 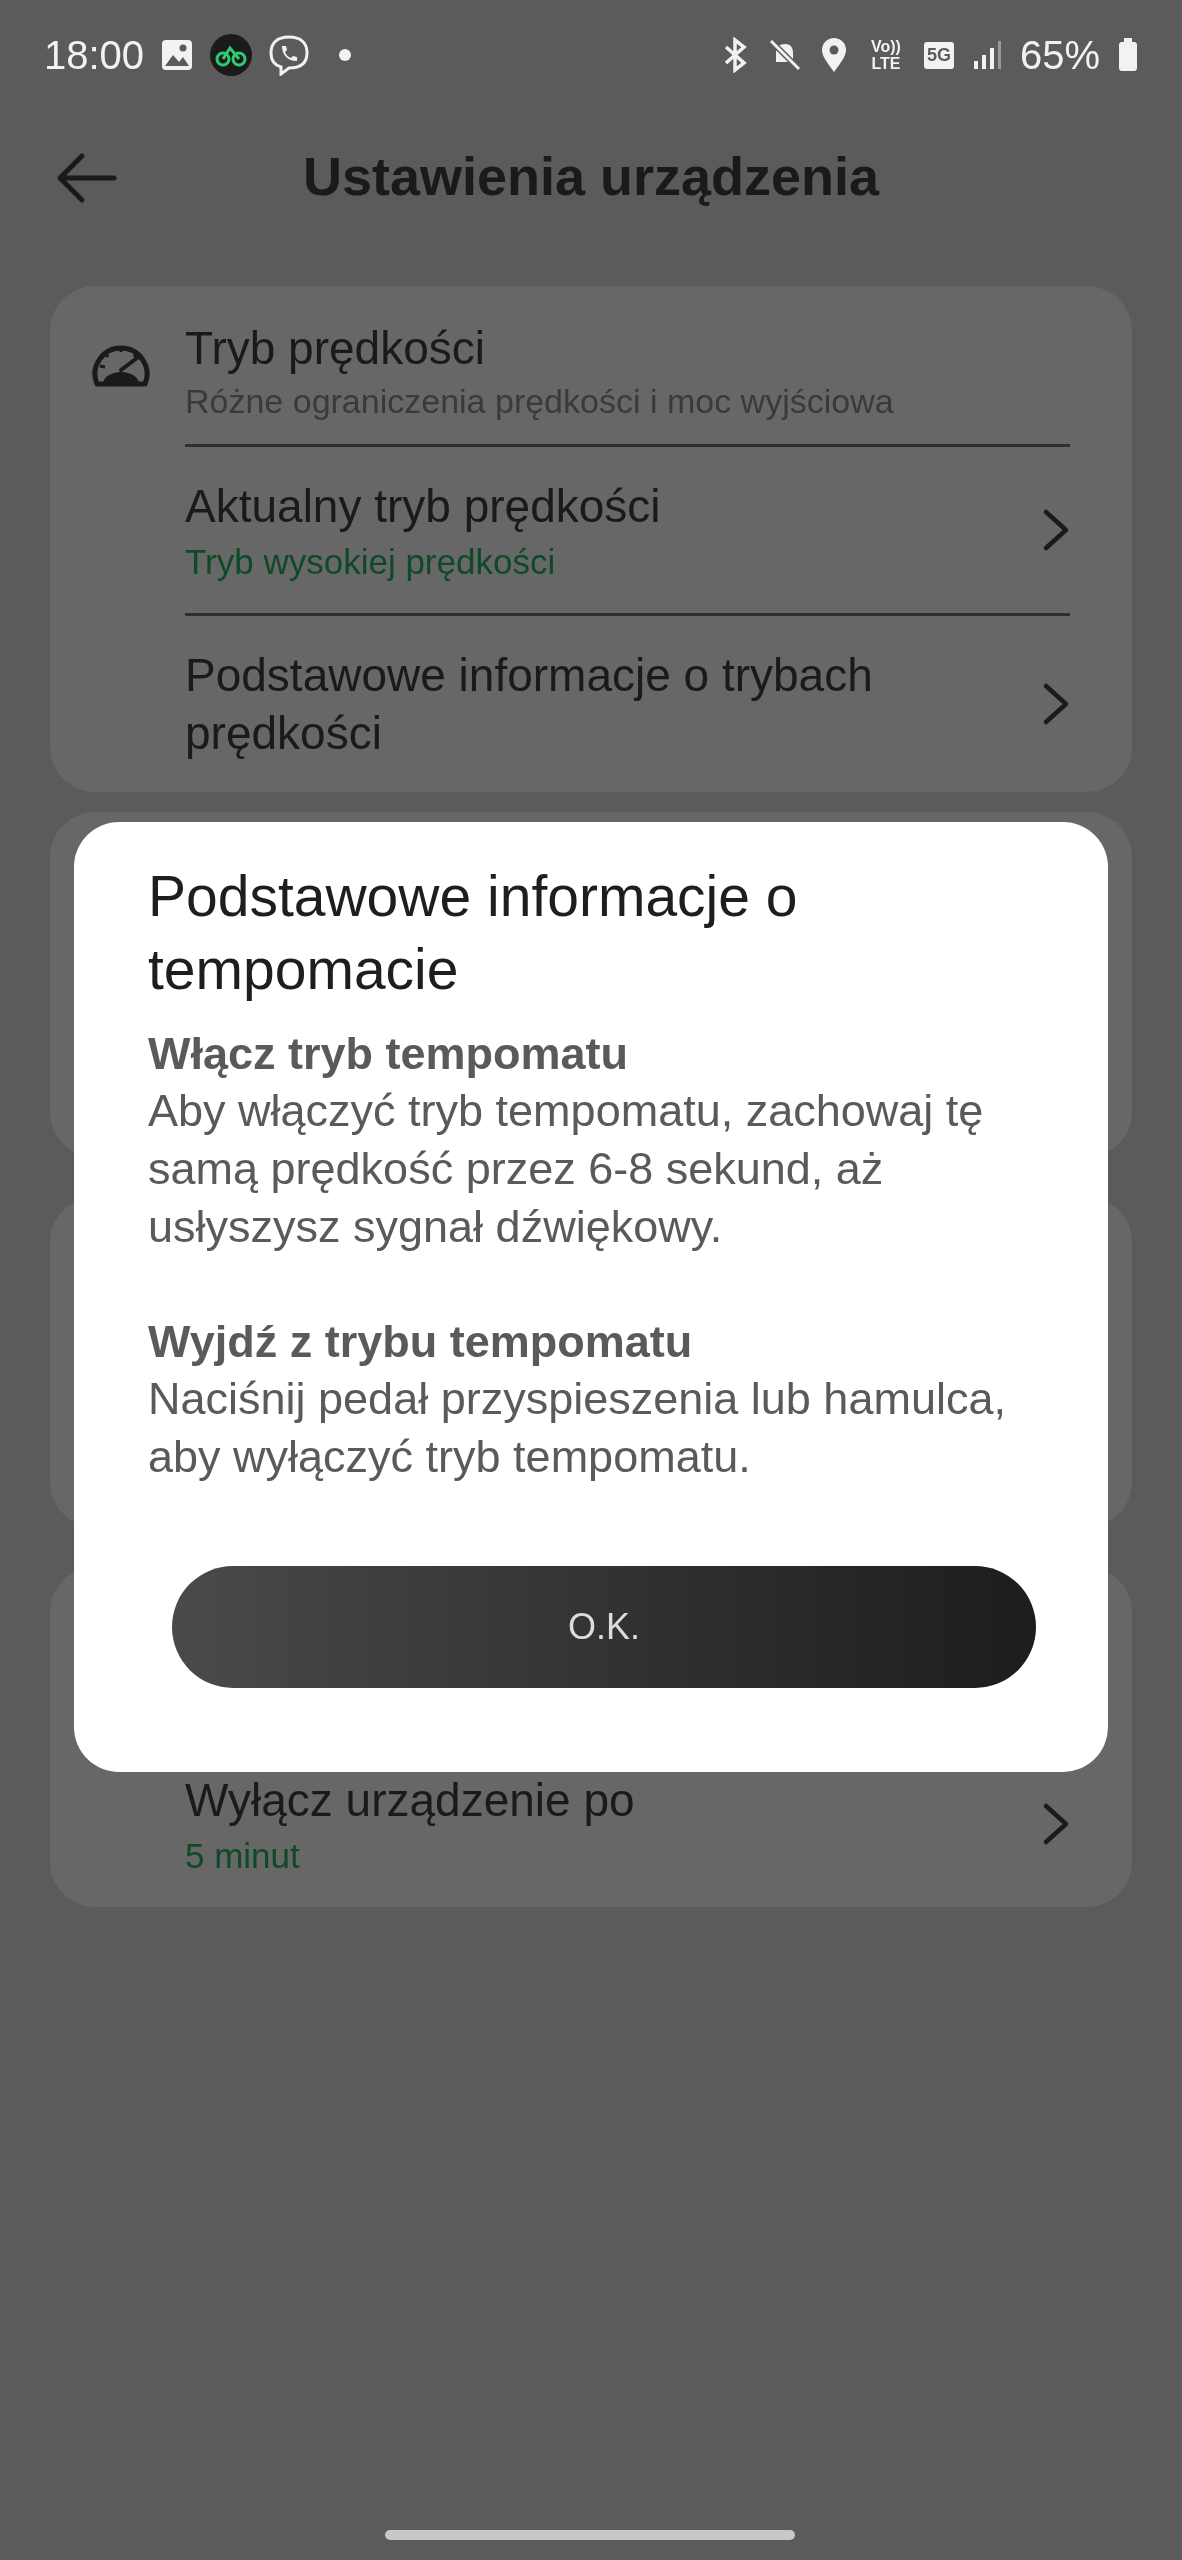 What do you see at coordinates (986, 55) in the screenshot?
I see `signal-icon` at bounding box center [986, 55].